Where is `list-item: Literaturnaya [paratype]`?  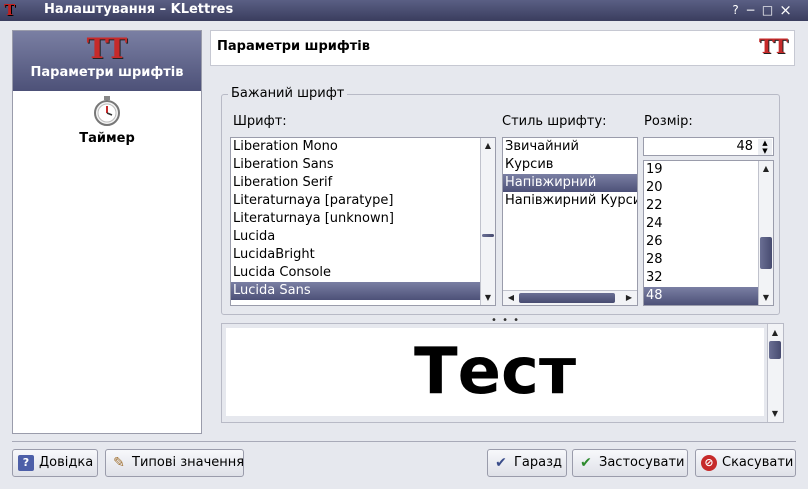 list-item: Literaturnaya [paratype] is located at coordinates (356, 201).